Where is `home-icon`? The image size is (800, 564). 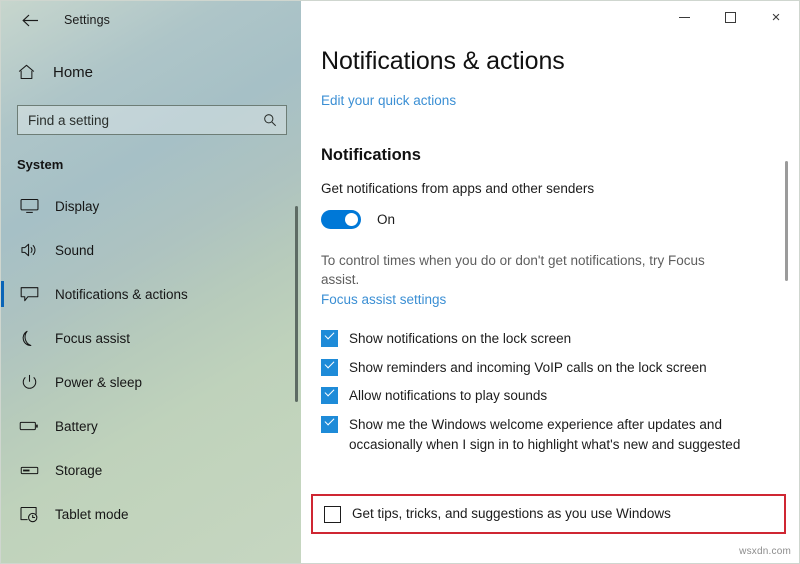
home-icon is located at coordinates (26, 72).